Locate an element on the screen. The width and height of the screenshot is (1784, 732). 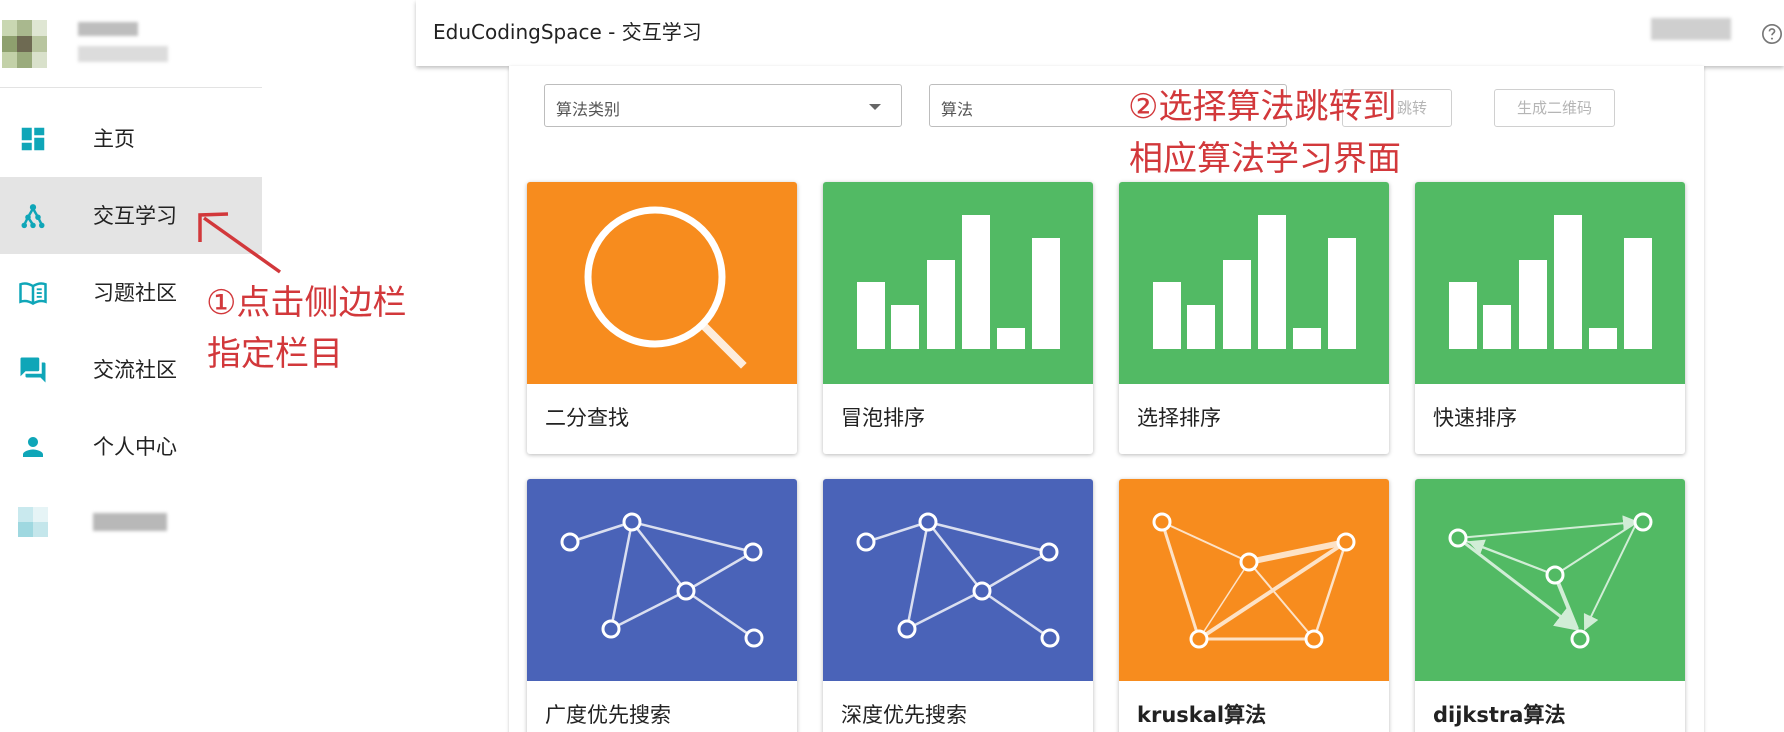
person-icon is located at coordinates (33, 447).